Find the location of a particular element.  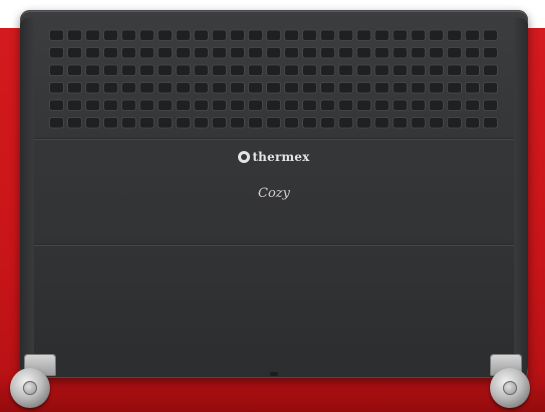

left-wheel-hub is located at coordinates (30, 388).